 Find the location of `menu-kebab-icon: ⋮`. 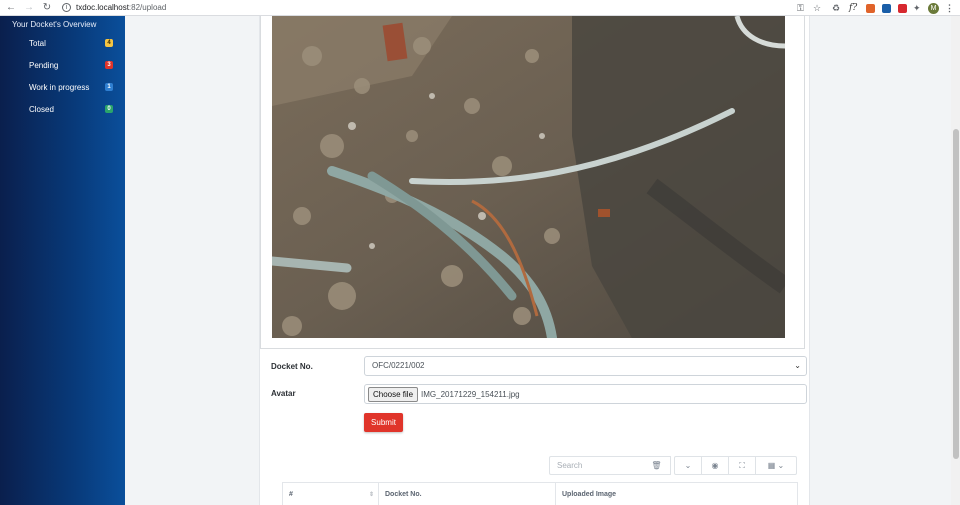

menu-kebab-icon: ⋮ is located at coordinates (949, 8).